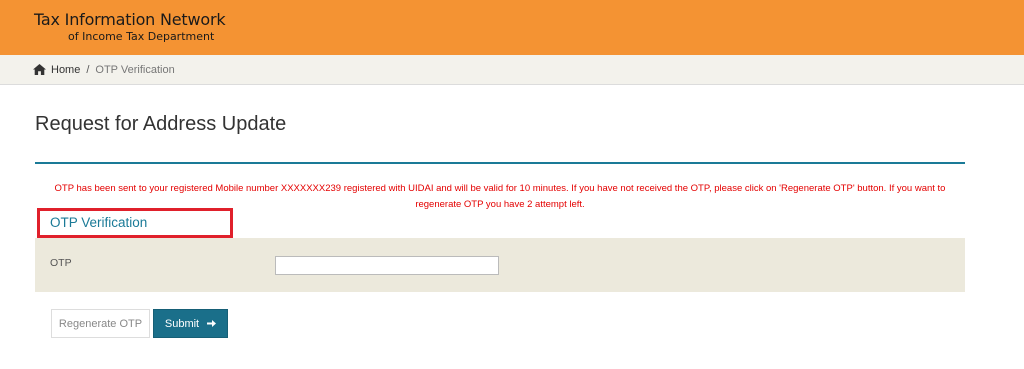  Describe the element at coordinates (387, 265) in the screenshot. I see `otp-input` at that location.